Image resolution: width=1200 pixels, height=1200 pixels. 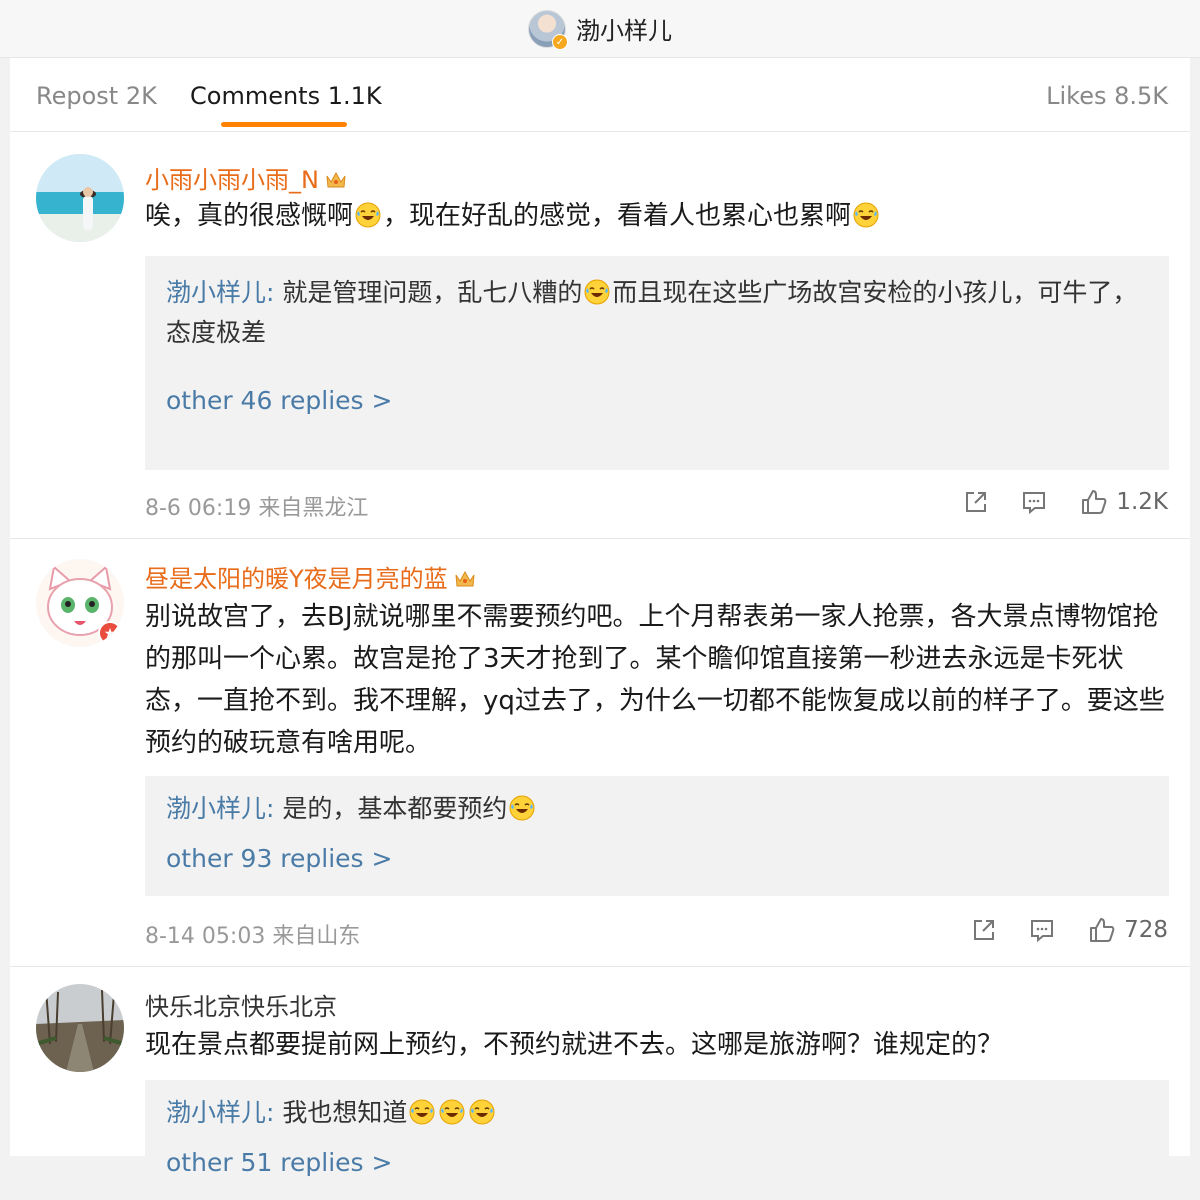 What do you see at coordinates (286, 96) in the screenshot?
I see `tab-comments: Comments 1.1K` at bounding box center [286, 96].